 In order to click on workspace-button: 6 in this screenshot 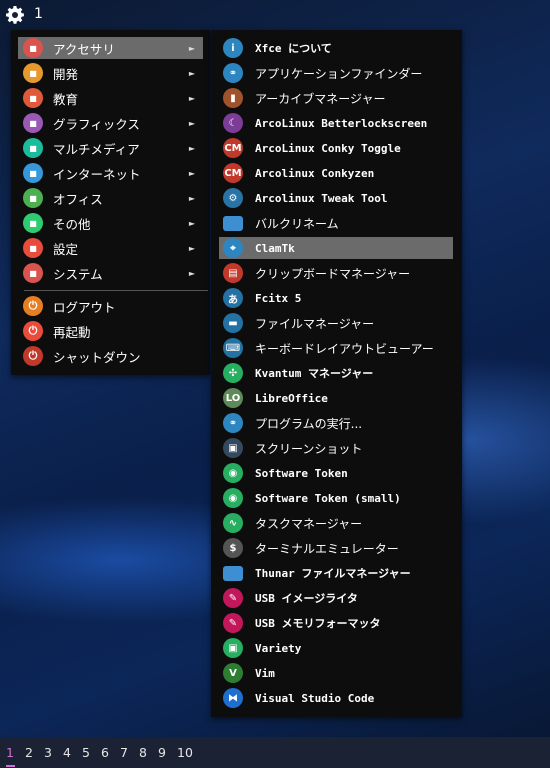, I will do `click(105, 752)`.